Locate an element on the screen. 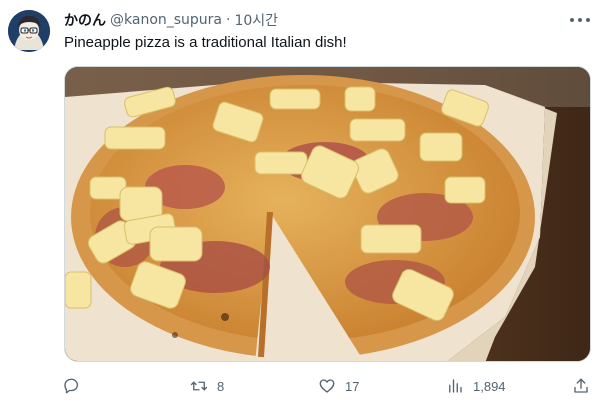 This screenshot has height=409, width=600. share-icon is located at coordinates (581, 385).